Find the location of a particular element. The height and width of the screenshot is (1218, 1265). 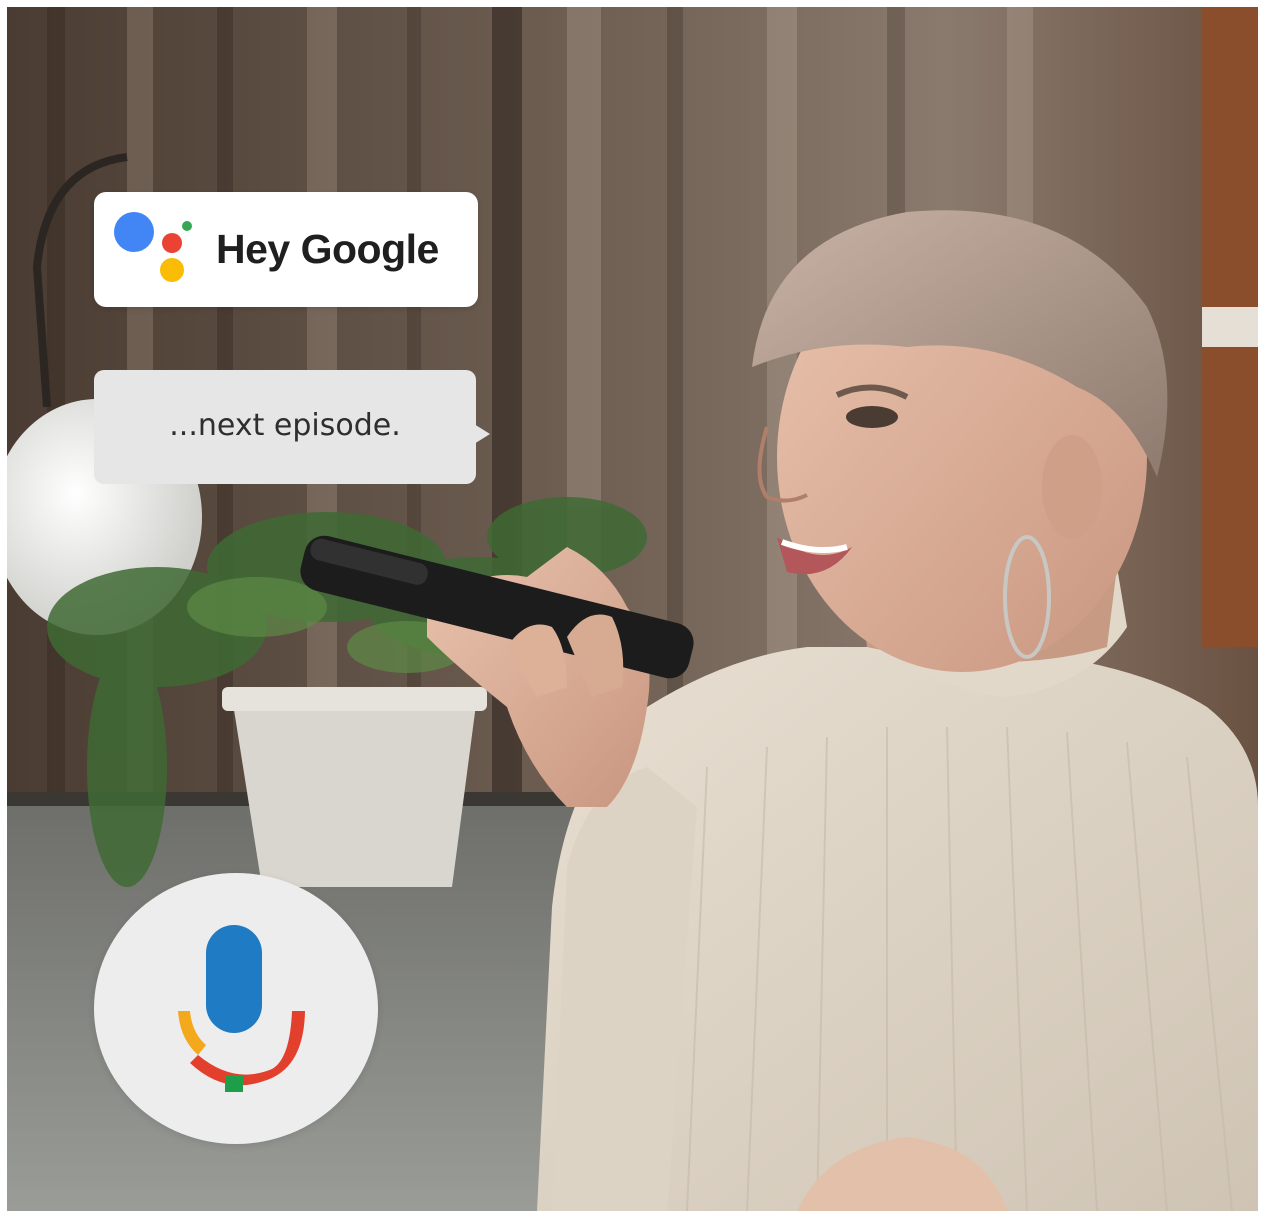

microphone-icon is located at coordinates (241, 1008).